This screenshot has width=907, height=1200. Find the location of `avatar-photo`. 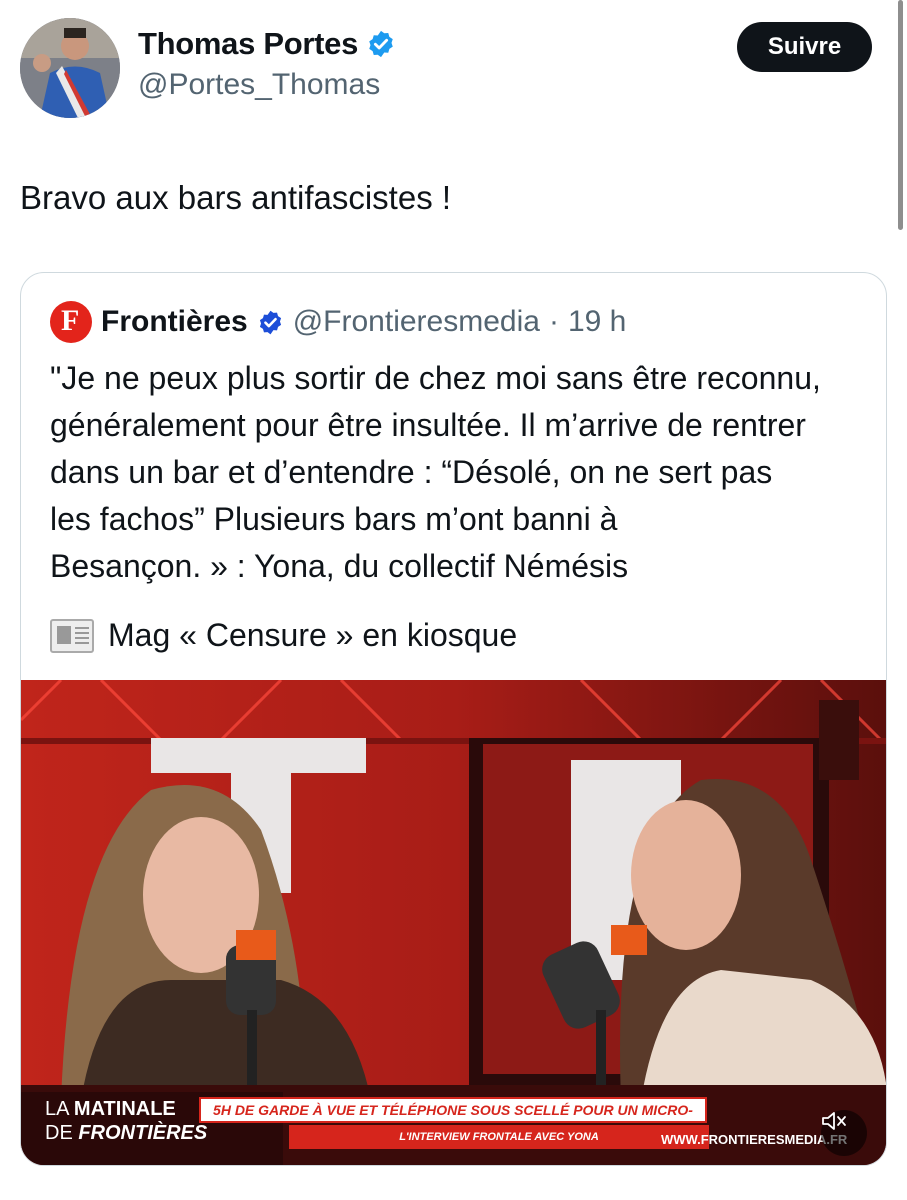

avatar-photo is located at coordinates (70, 68).